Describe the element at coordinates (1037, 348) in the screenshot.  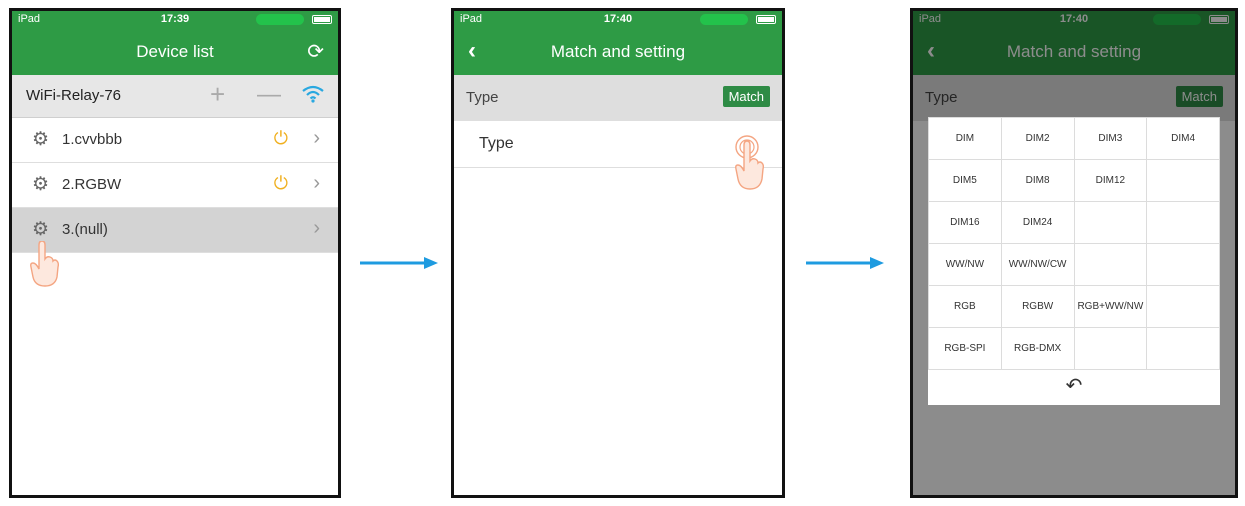
I see `type-option: RGB-DMX` at that location.